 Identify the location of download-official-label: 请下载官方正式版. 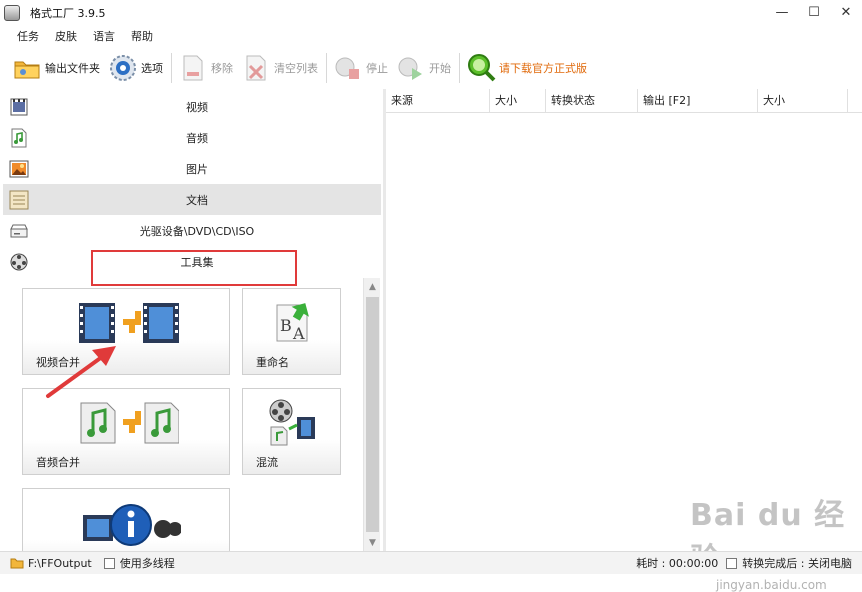
(543, 68).